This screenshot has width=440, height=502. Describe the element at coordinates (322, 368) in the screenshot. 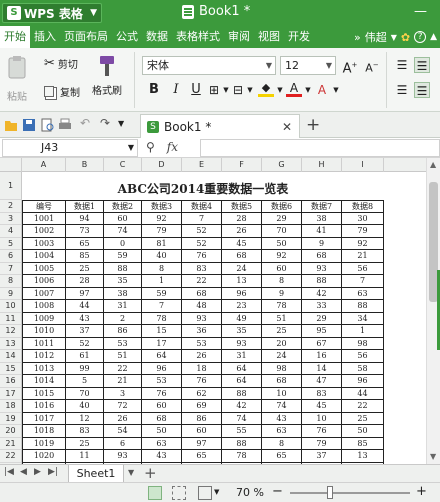

I see `table-cell: 14` at that location.